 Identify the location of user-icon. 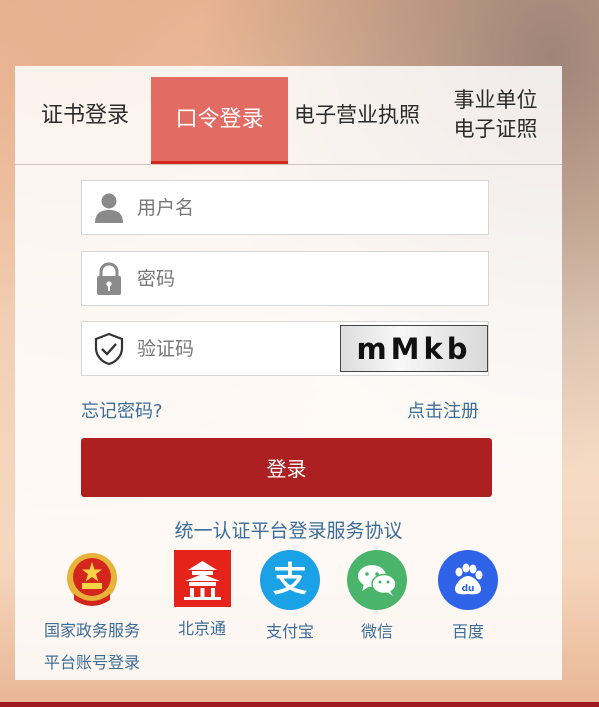
(109, 208).